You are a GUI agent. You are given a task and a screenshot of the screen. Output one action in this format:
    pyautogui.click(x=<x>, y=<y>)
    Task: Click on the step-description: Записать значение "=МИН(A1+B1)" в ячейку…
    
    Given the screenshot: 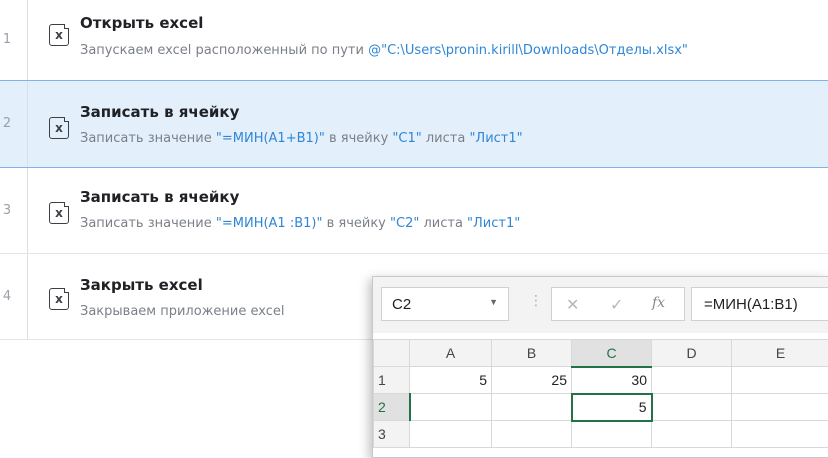 What is the action you would take?
    pyautogui.click(x=301, y=138)
    